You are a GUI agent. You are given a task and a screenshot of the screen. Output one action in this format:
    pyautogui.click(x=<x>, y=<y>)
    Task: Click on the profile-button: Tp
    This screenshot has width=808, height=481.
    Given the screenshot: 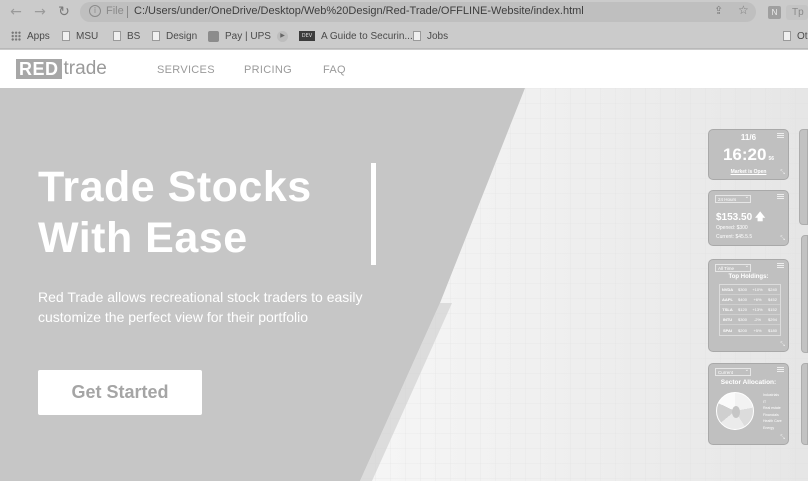 What is the action you would take?
    pyautogui.click(x=797, y=12)
    